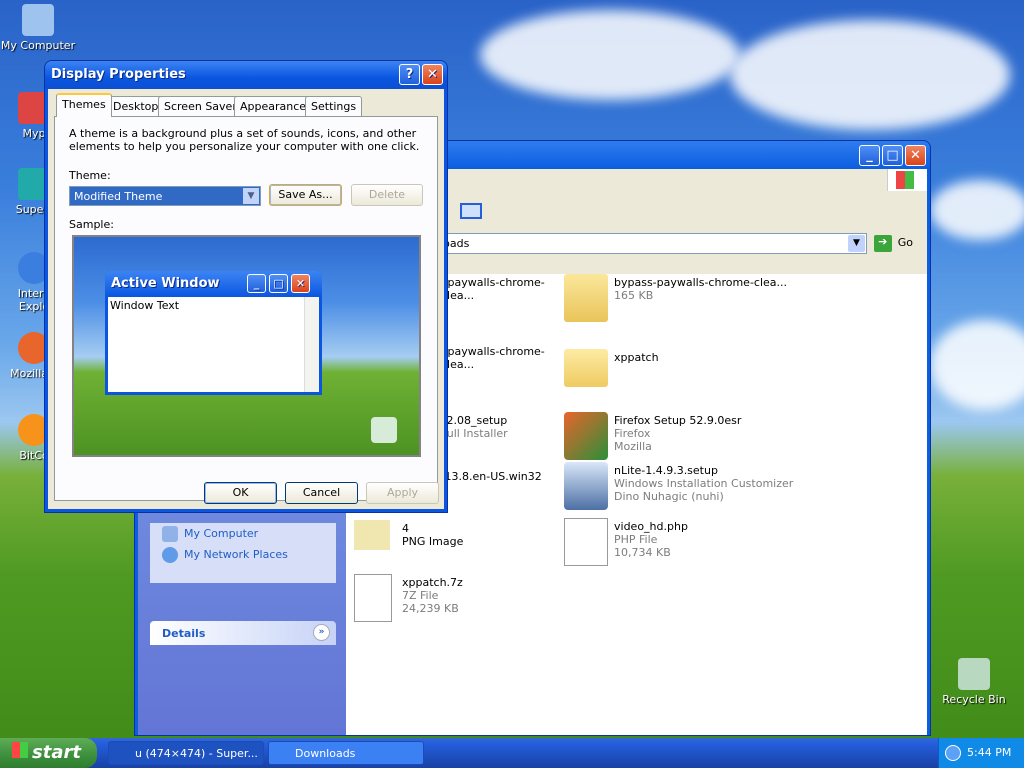 The width and height of the screenshot is (1024, 768). What do you see at coordinates (221, 533) in the screenshot?
I see `link-label: My Computer` at bounding box center [221, 533].